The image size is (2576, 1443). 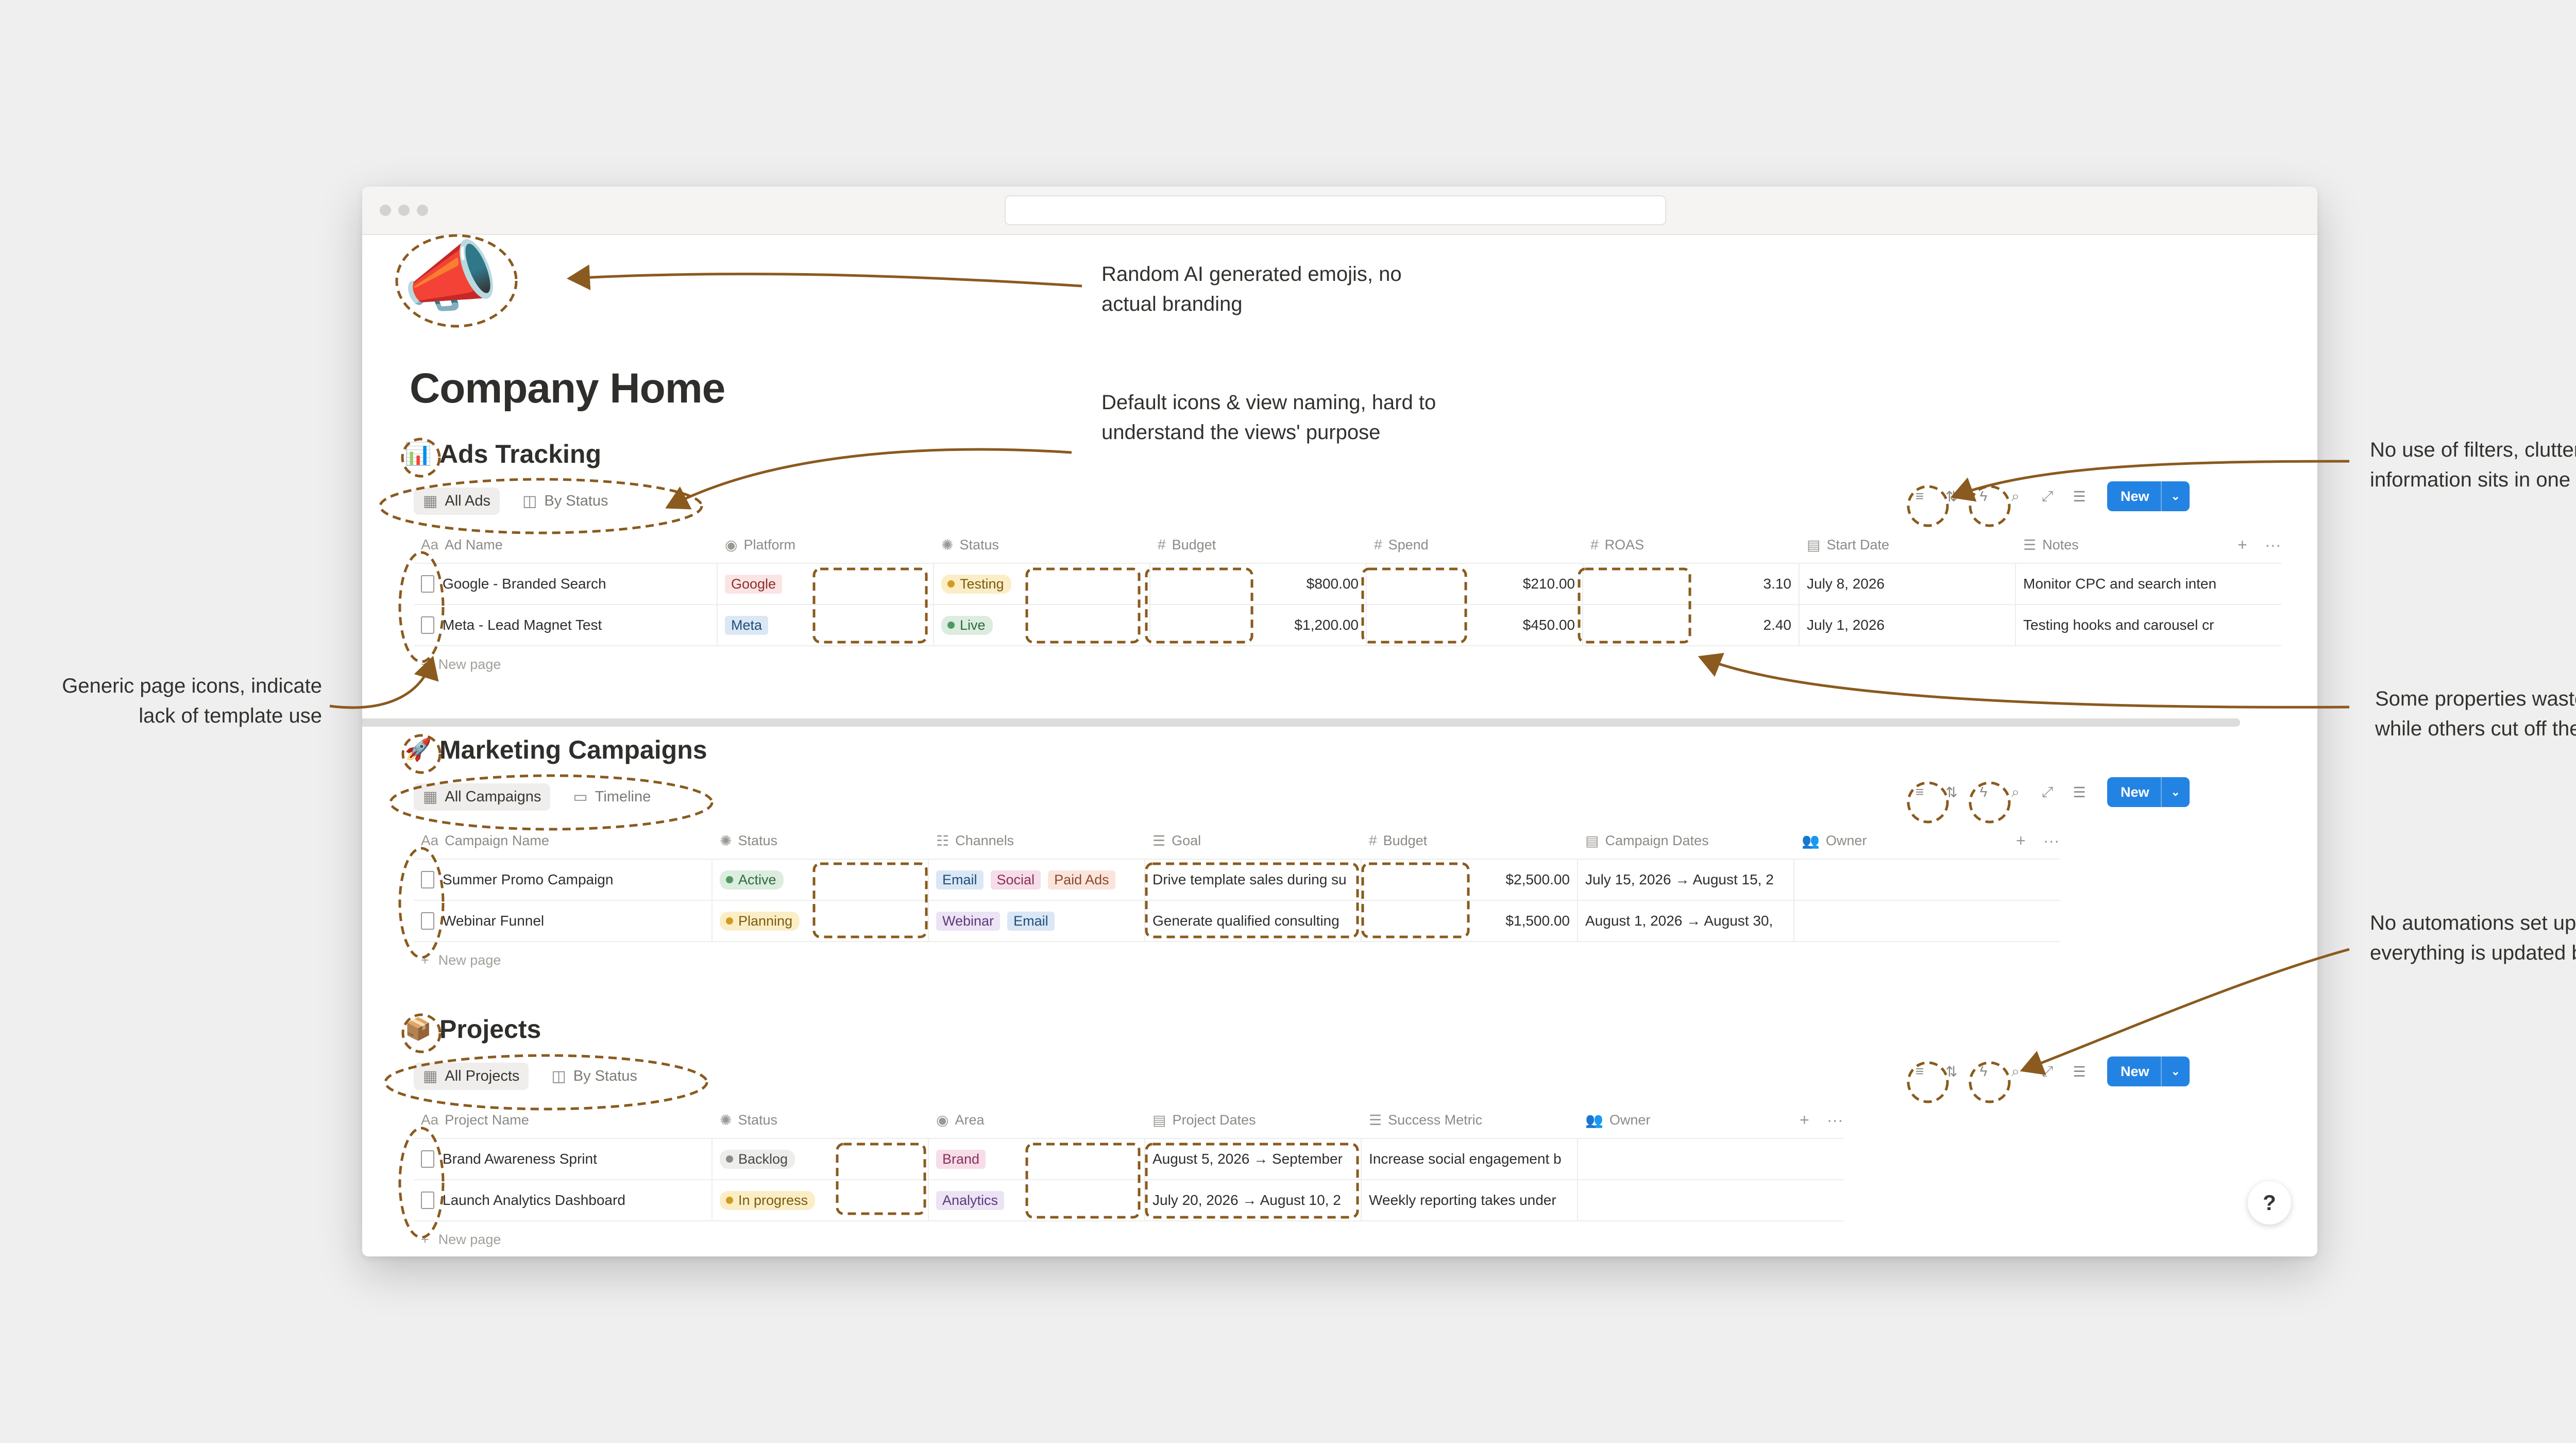 I want to click on annotation-line: Random AI generated emojis, no, so click(x=1252, y=274).